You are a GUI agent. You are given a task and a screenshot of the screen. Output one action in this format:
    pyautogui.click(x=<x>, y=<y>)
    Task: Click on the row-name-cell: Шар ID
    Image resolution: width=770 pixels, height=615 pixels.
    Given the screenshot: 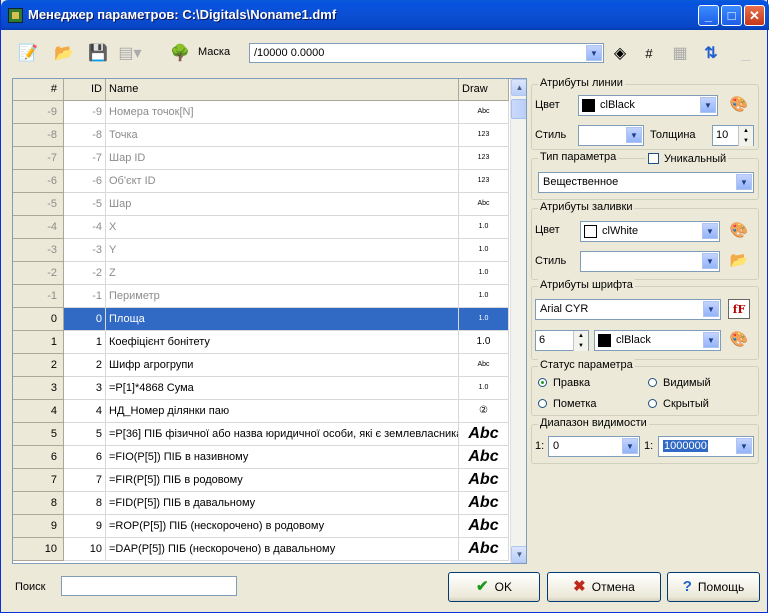 What is the action you would take?
    pyautogui.click(x=282, y=158)
    